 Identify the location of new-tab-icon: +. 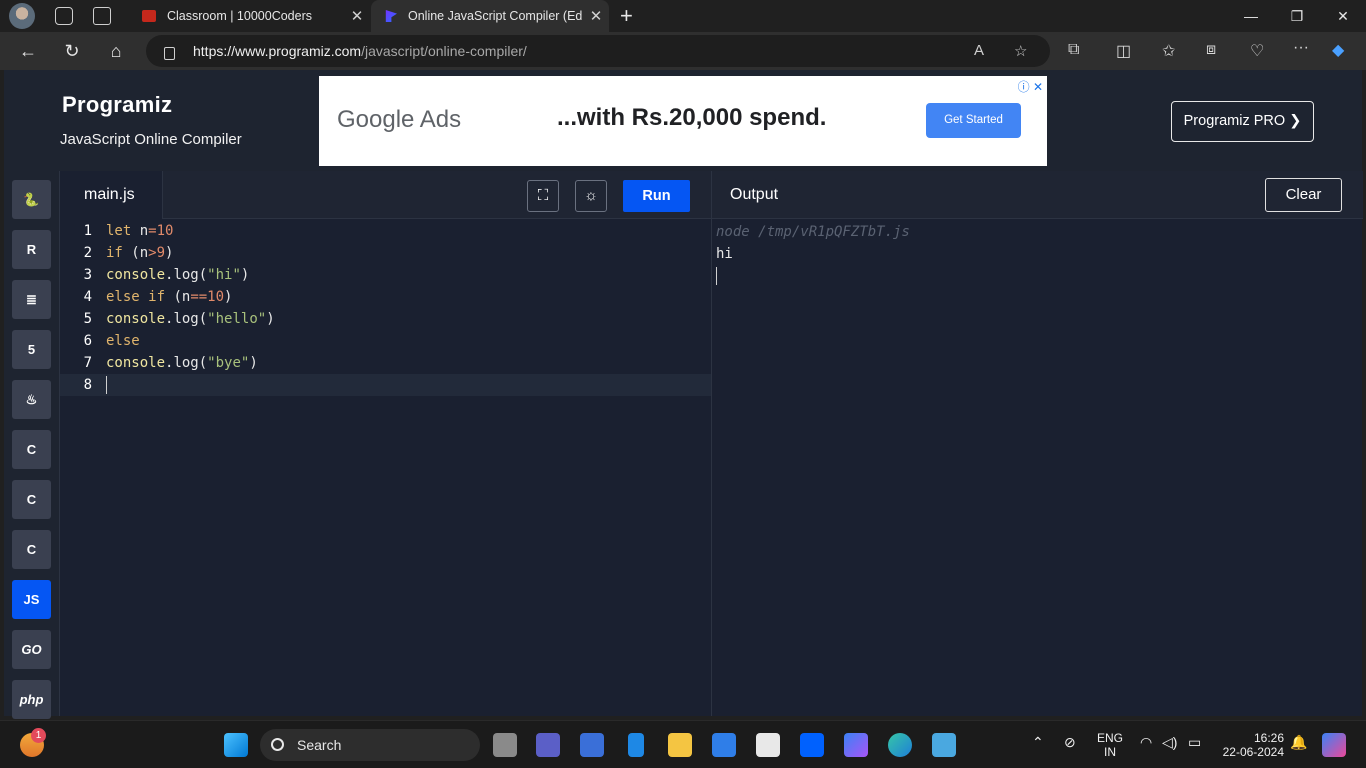
(626, 16).